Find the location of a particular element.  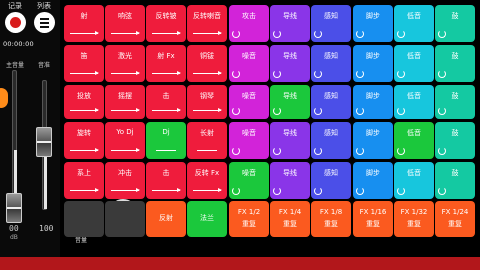

sound-pad: 攻击 is located at coordinates (249, 23).